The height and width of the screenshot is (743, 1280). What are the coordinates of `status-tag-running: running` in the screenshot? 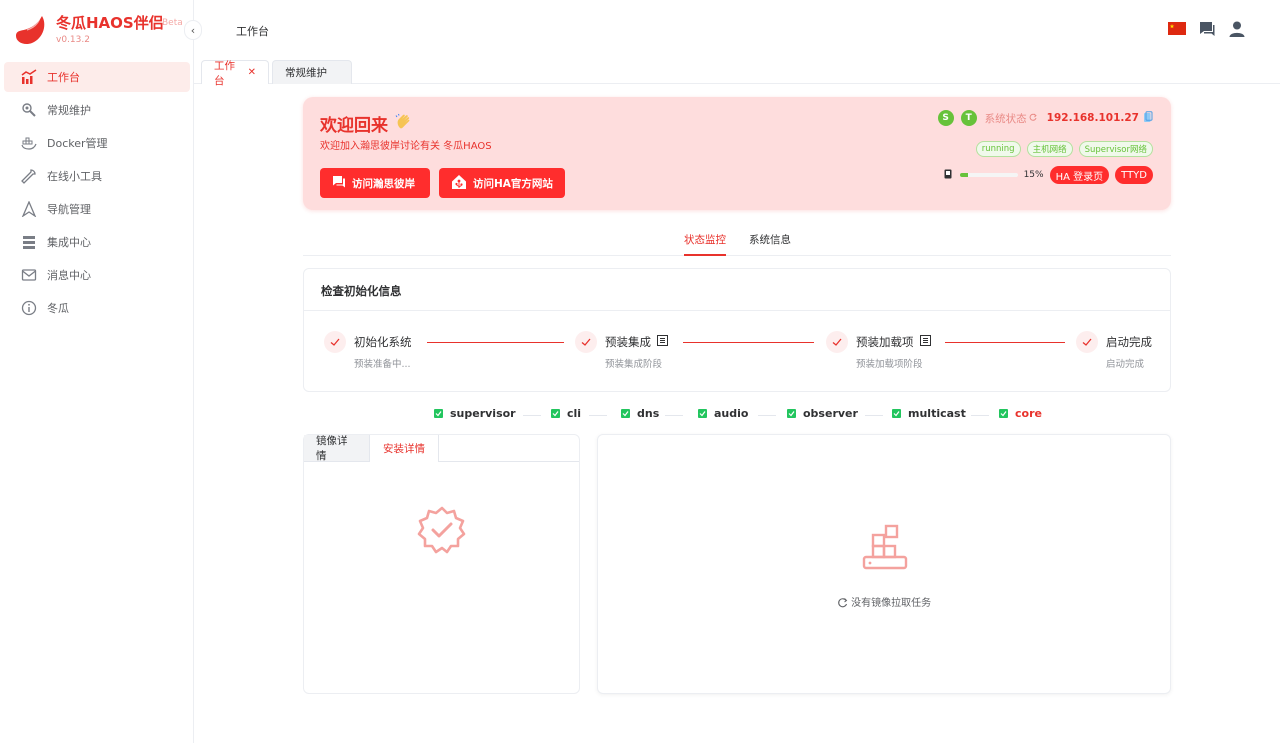 It's located at (998, 149).